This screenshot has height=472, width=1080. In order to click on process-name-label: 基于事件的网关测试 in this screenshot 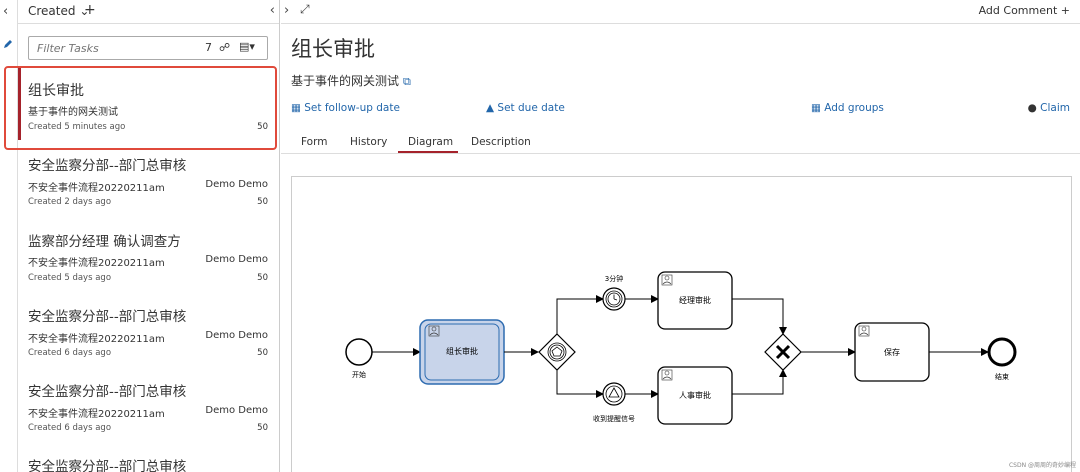, I will do `click(345, 81)`.